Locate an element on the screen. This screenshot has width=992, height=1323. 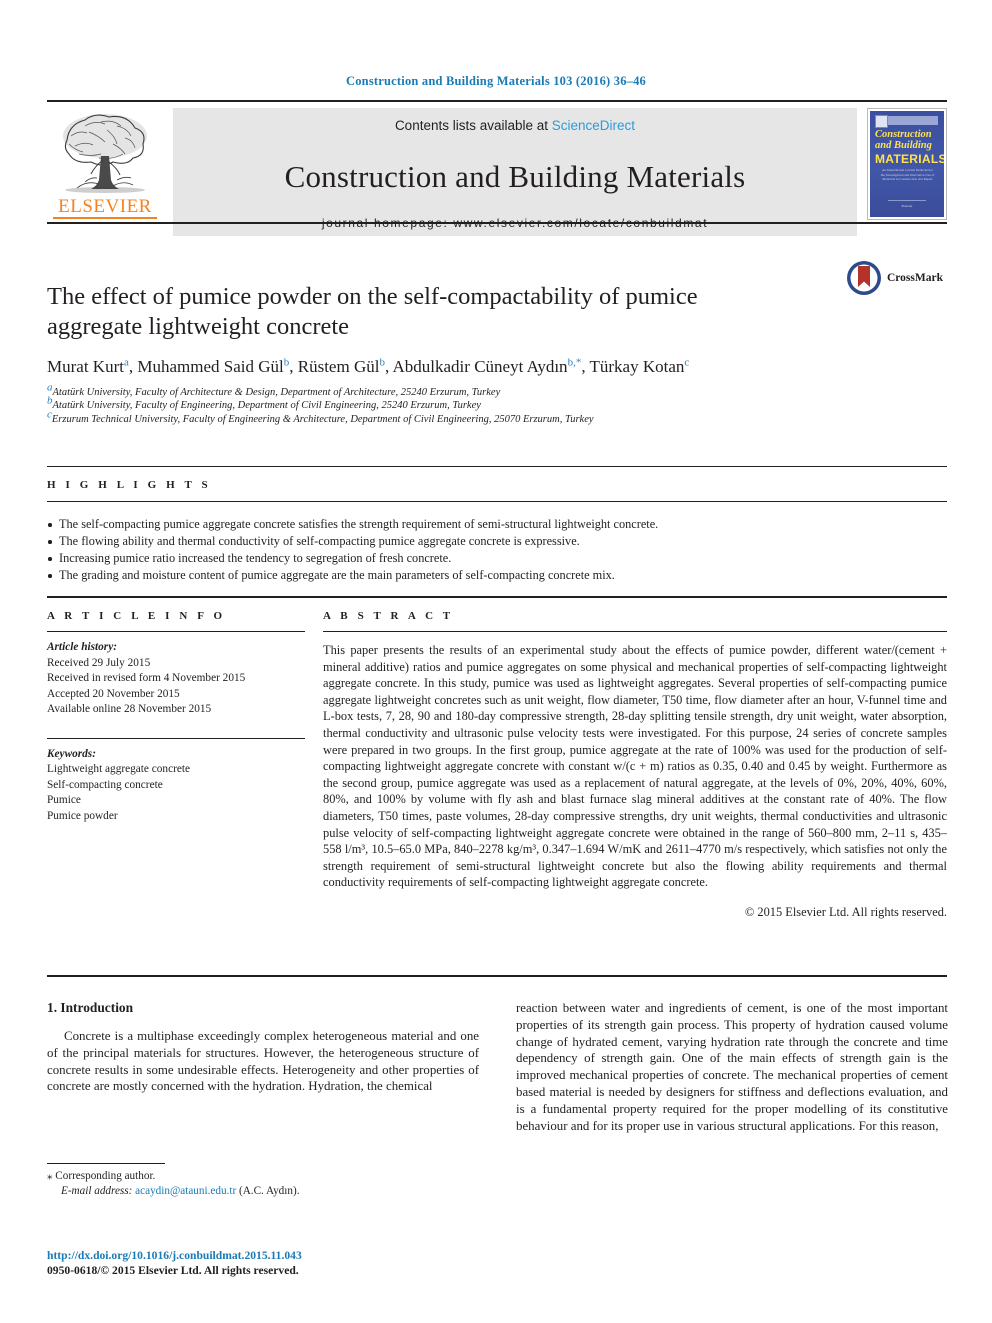
author-item: Murat Kurta, is located at coordinates (92, 366).